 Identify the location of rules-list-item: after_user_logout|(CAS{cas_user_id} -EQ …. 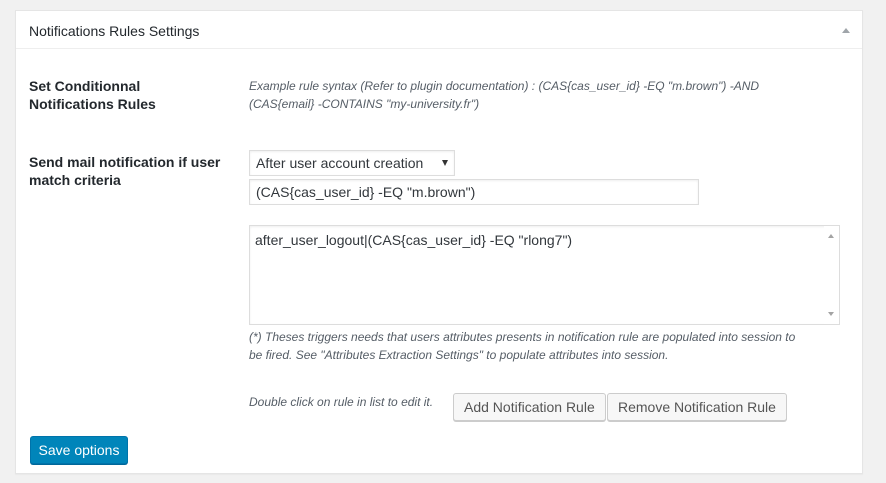
(413, 240).